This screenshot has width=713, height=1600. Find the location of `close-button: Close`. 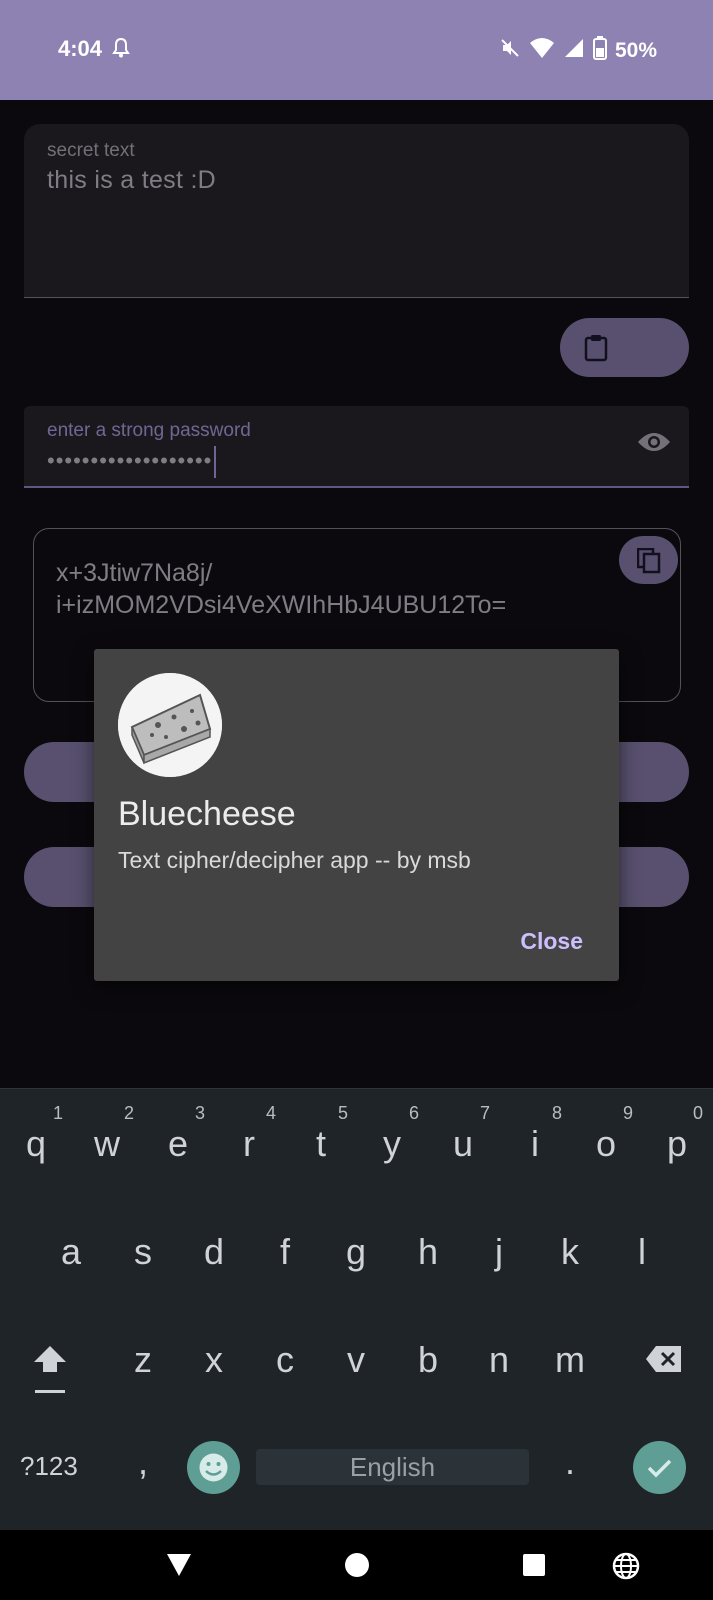

close-button: Close is located at coordinates (551, 941).